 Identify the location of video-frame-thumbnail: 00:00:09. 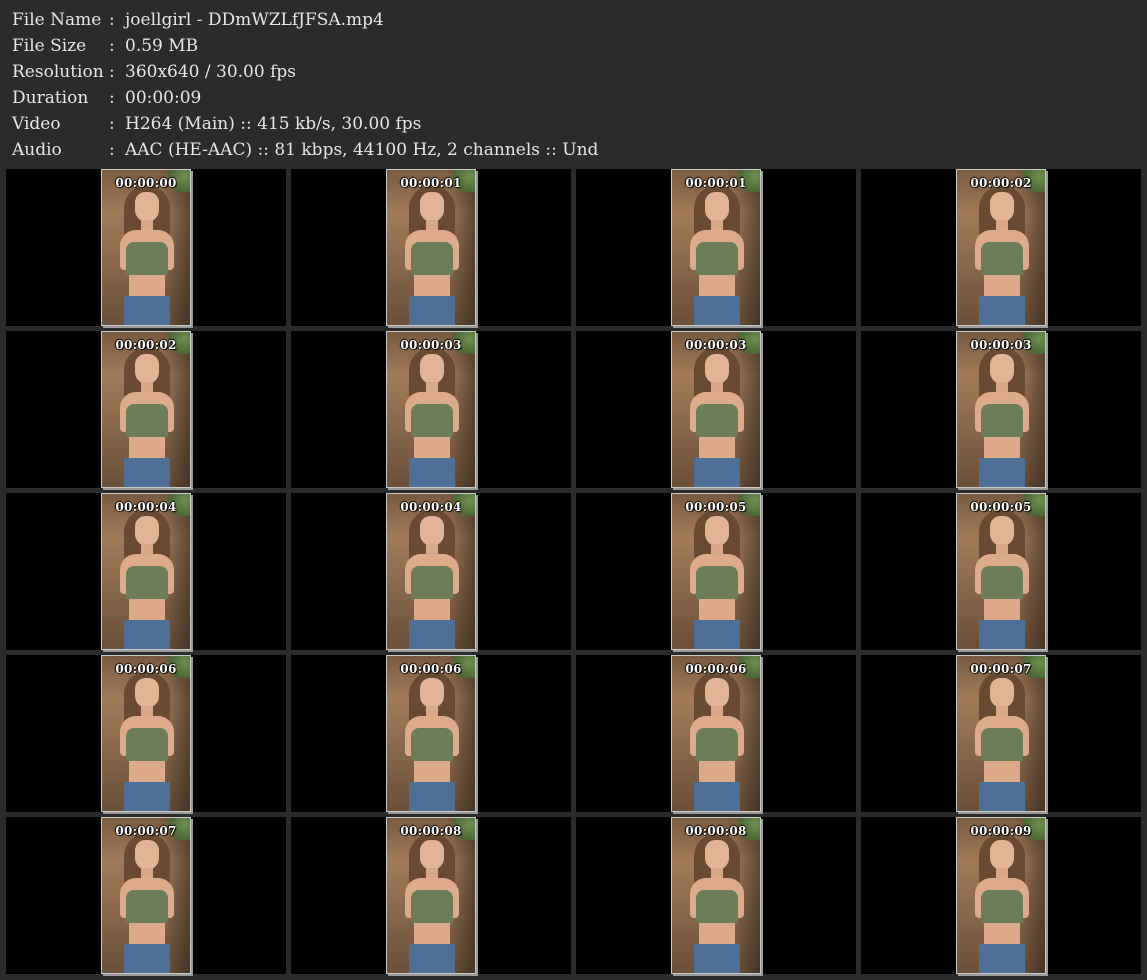
(1001, 895).